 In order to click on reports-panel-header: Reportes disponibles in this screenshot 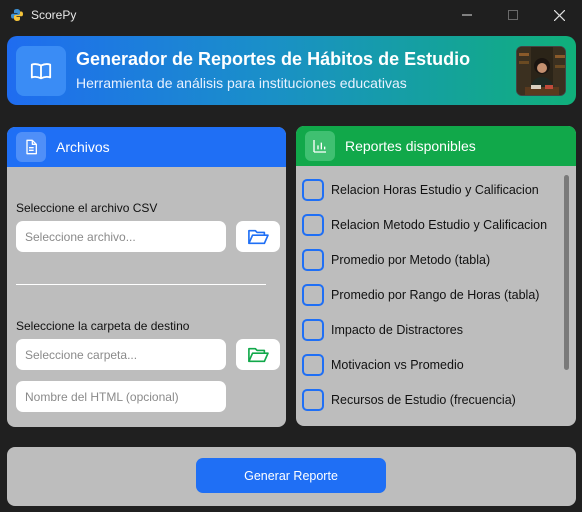, I will do `click(436, 146)`.